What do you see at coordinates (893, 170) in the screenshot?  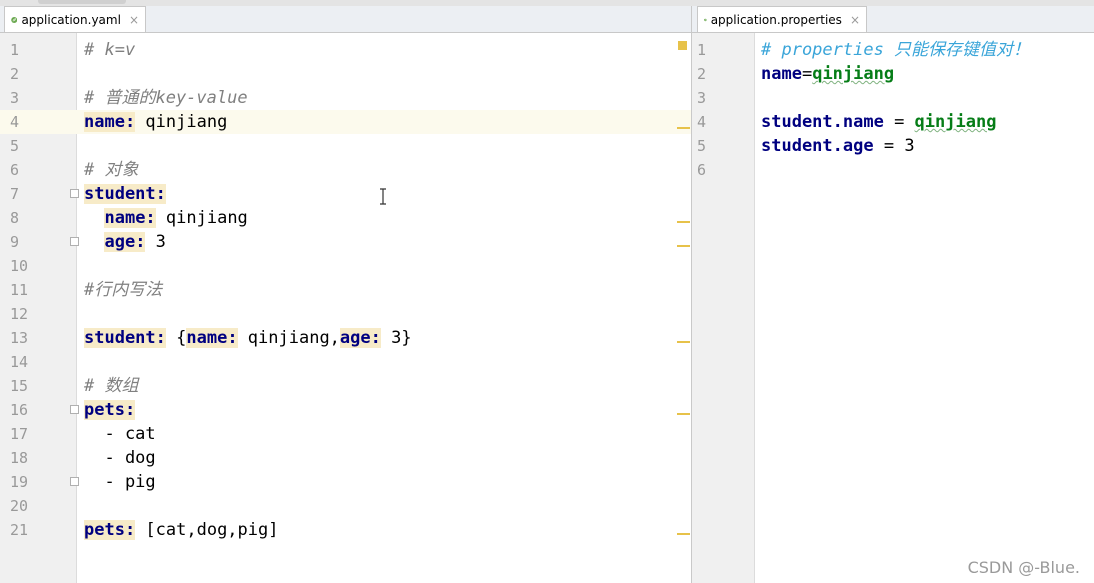 I see `code-line: 6` at bounding box center [893, 170].